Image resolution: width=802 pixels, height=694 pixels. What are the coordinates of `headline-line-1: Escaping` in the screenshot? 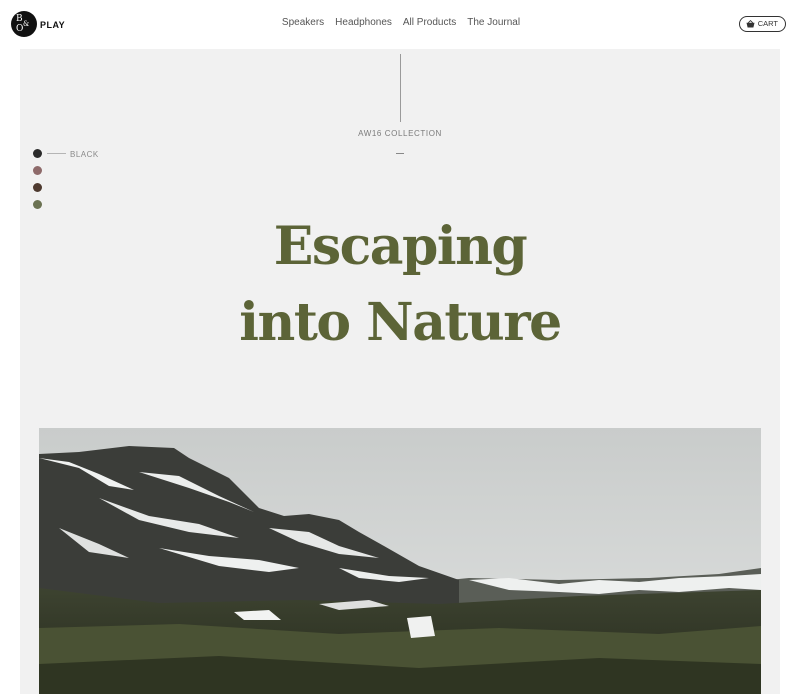 It's located at (400, 246).